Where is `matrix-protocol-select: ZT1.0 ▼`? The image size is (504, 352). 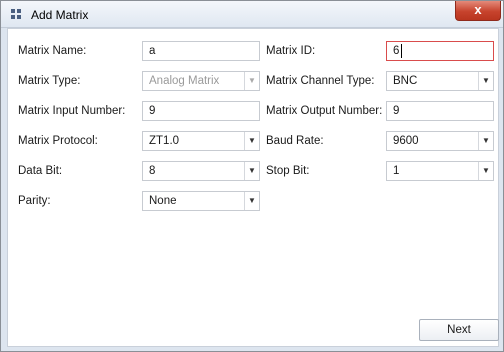
matrix-protocol-select: ZT1.0 ▼ is located at coordinates (201, 141).